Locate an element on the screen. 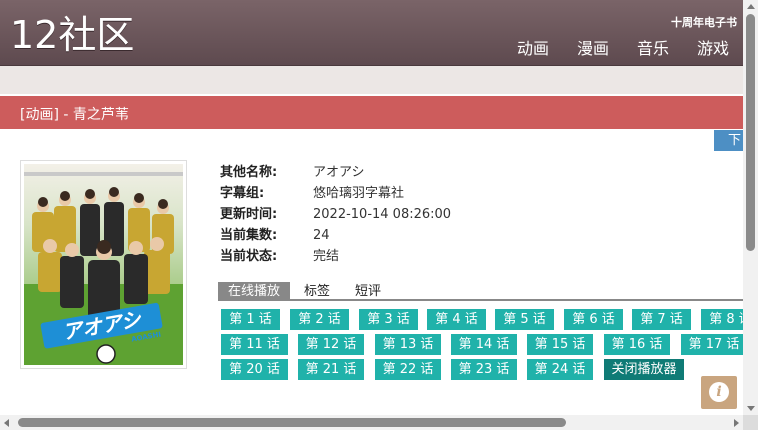 This screenshot has height=430, width=758. episode-button: 第 4 话 is located at coordinates (456, 319).